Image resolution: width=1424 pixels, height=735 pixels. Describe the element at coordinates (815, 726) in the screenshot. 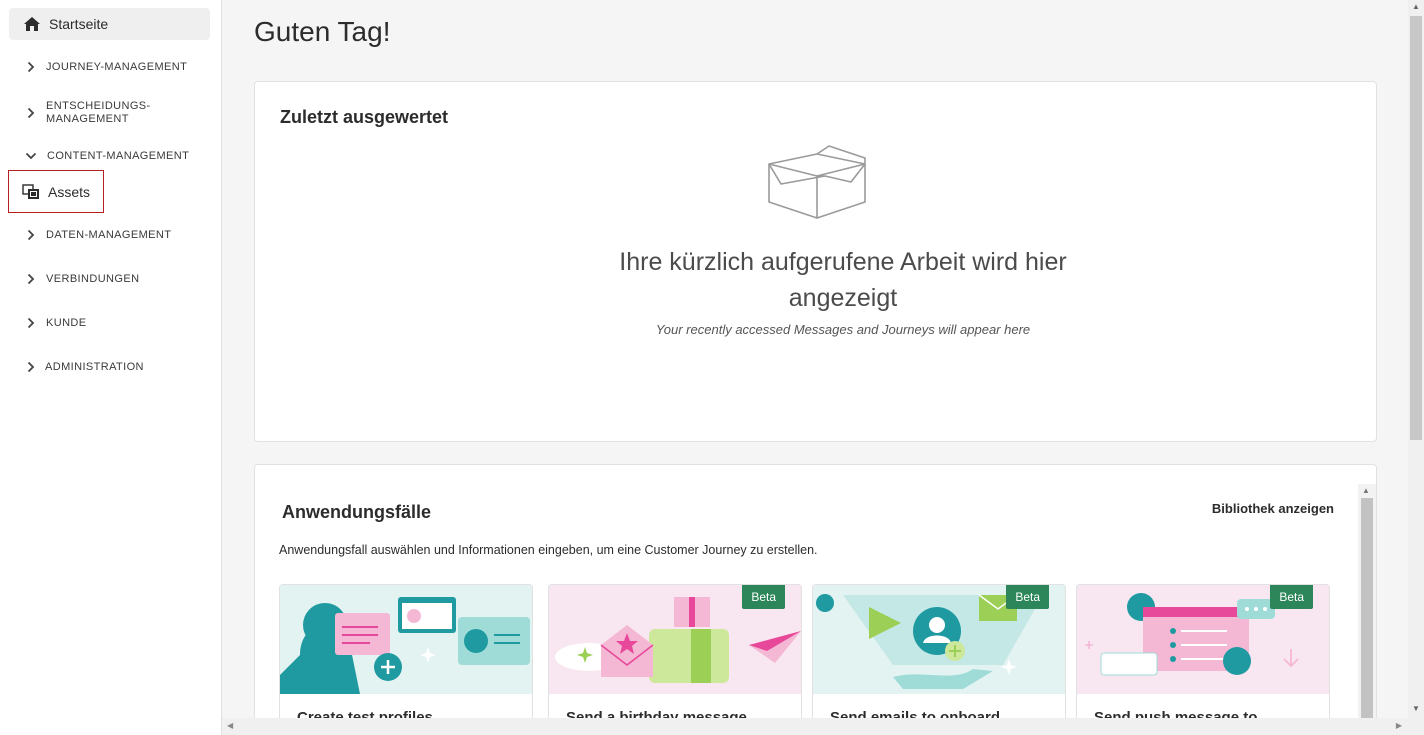

I see `page-horizontal-scrollbar: ◀ ▶` at that location.